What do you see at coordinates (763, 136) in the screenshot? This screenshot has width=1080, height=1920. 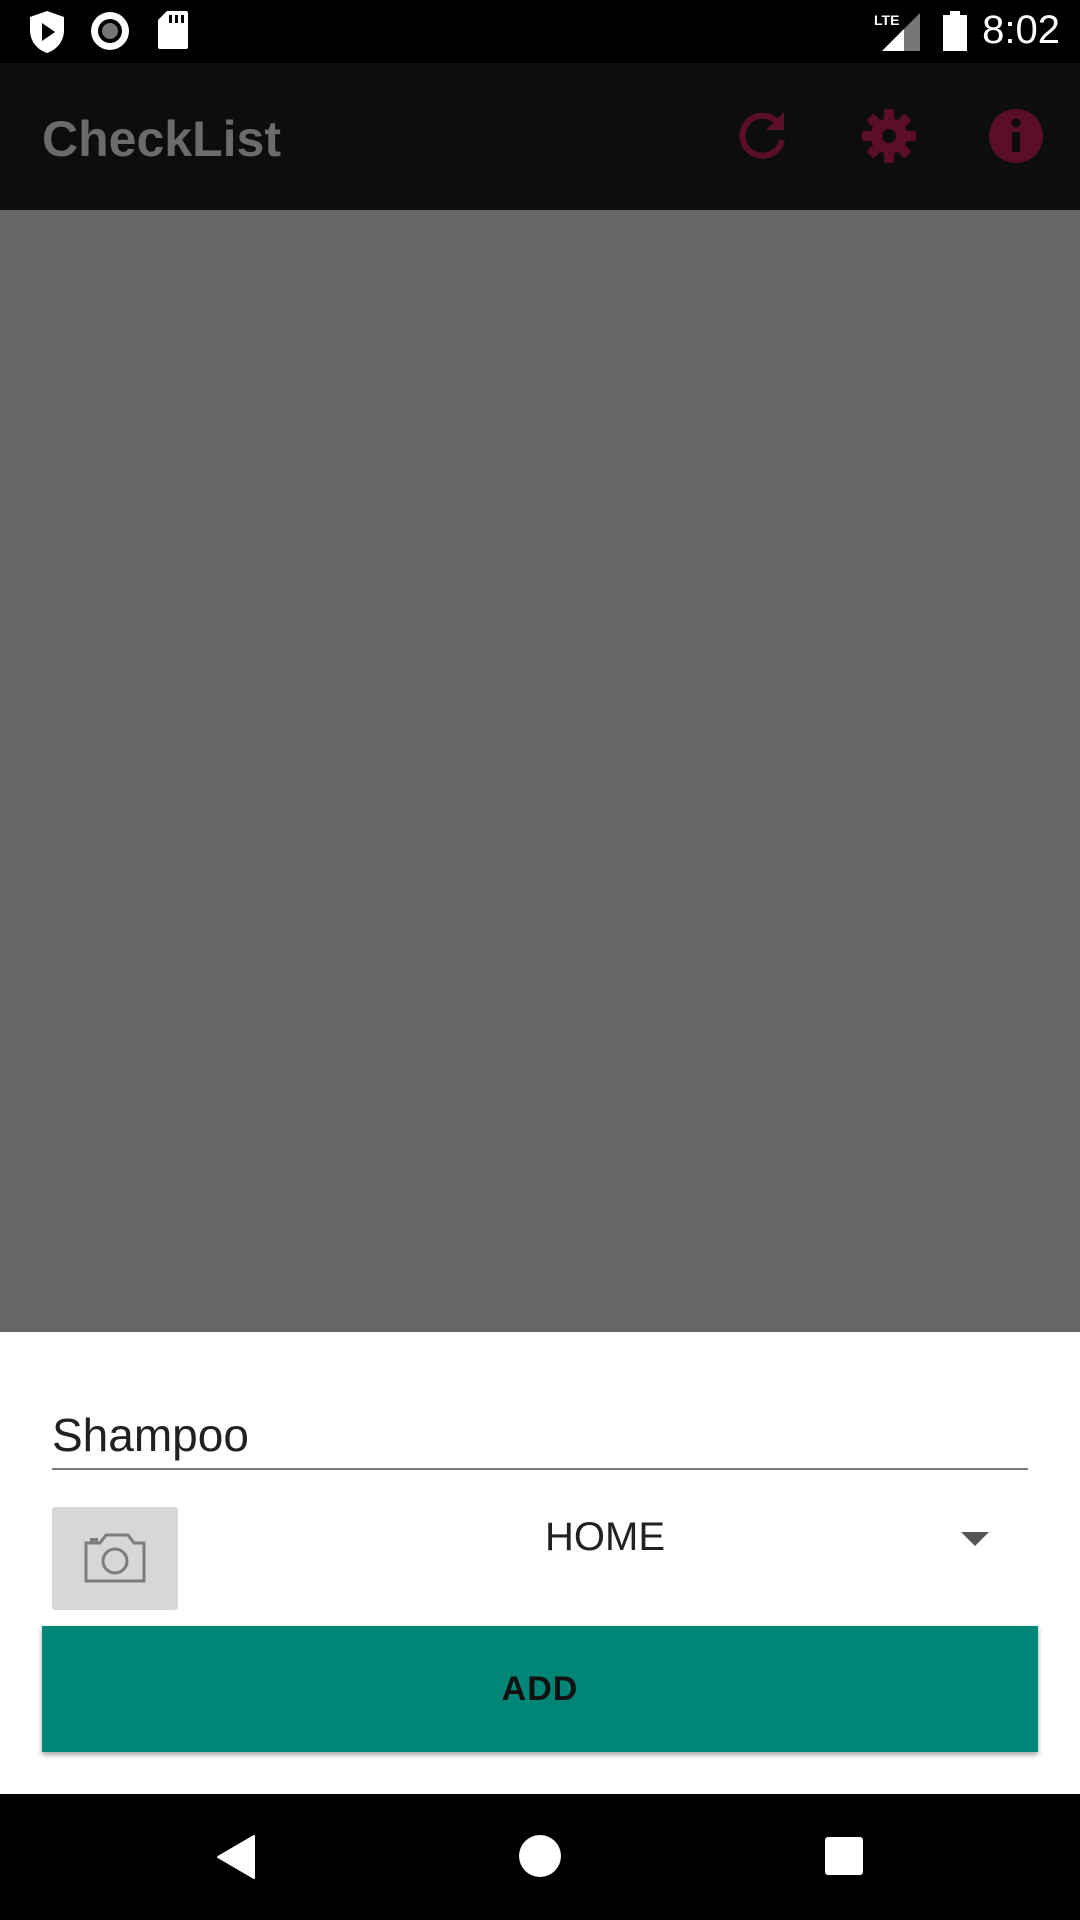 I see `refresh-icon` at bounding box center [763, 136].